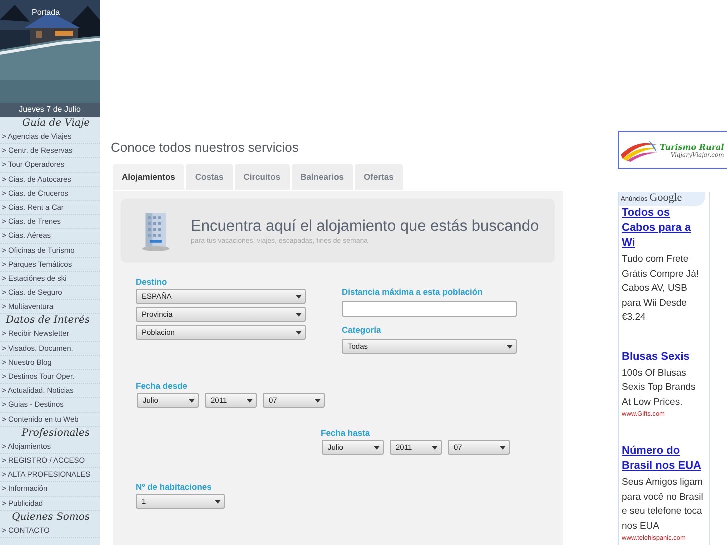 This screenshot has height=545, width=727. What do you see at coordinates (666, 198) in the screenshot?
I see `ads-brand: Google` at bounding box center [666, 198].